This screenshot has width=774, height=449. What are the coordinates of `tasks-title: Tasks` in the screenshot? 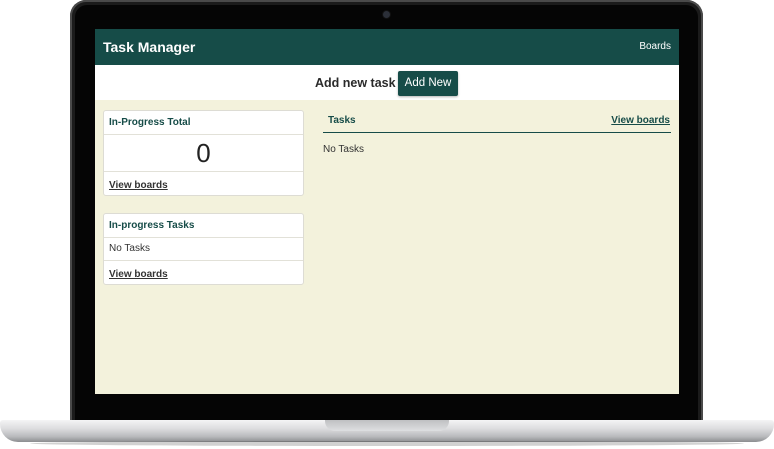 It's located at (342, 120).